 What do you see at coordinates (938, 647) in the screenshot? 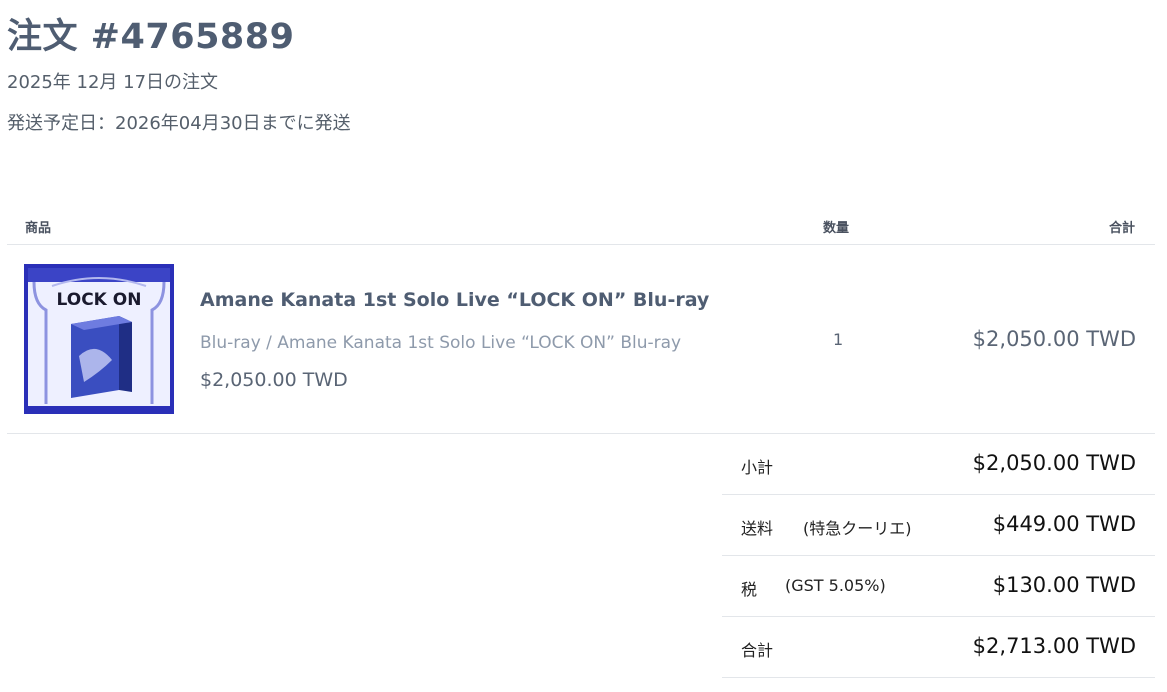
I see `summary-total-row: 合計 $2,713.00 TWD` at bounding box center [938, 647].